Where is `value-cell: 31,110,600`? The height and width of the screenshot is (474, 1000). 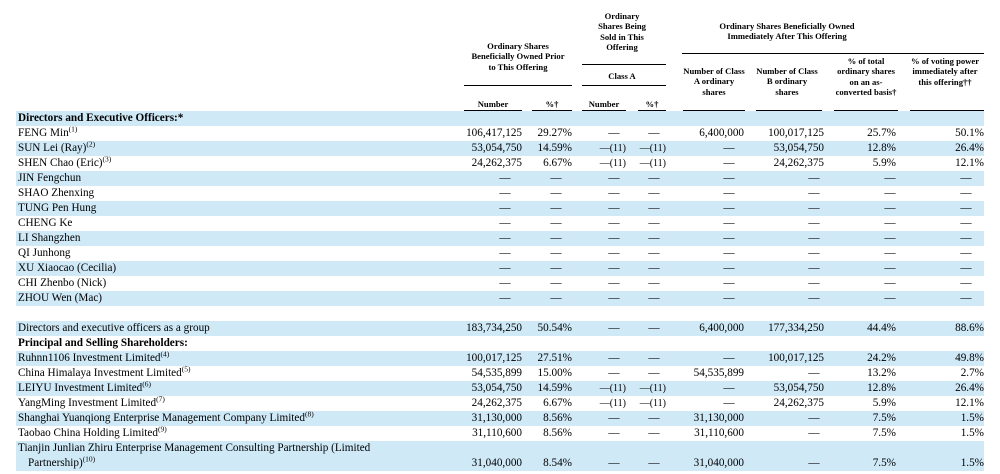 value-cell: 31,110,600 is located at coordinates (719, 433).